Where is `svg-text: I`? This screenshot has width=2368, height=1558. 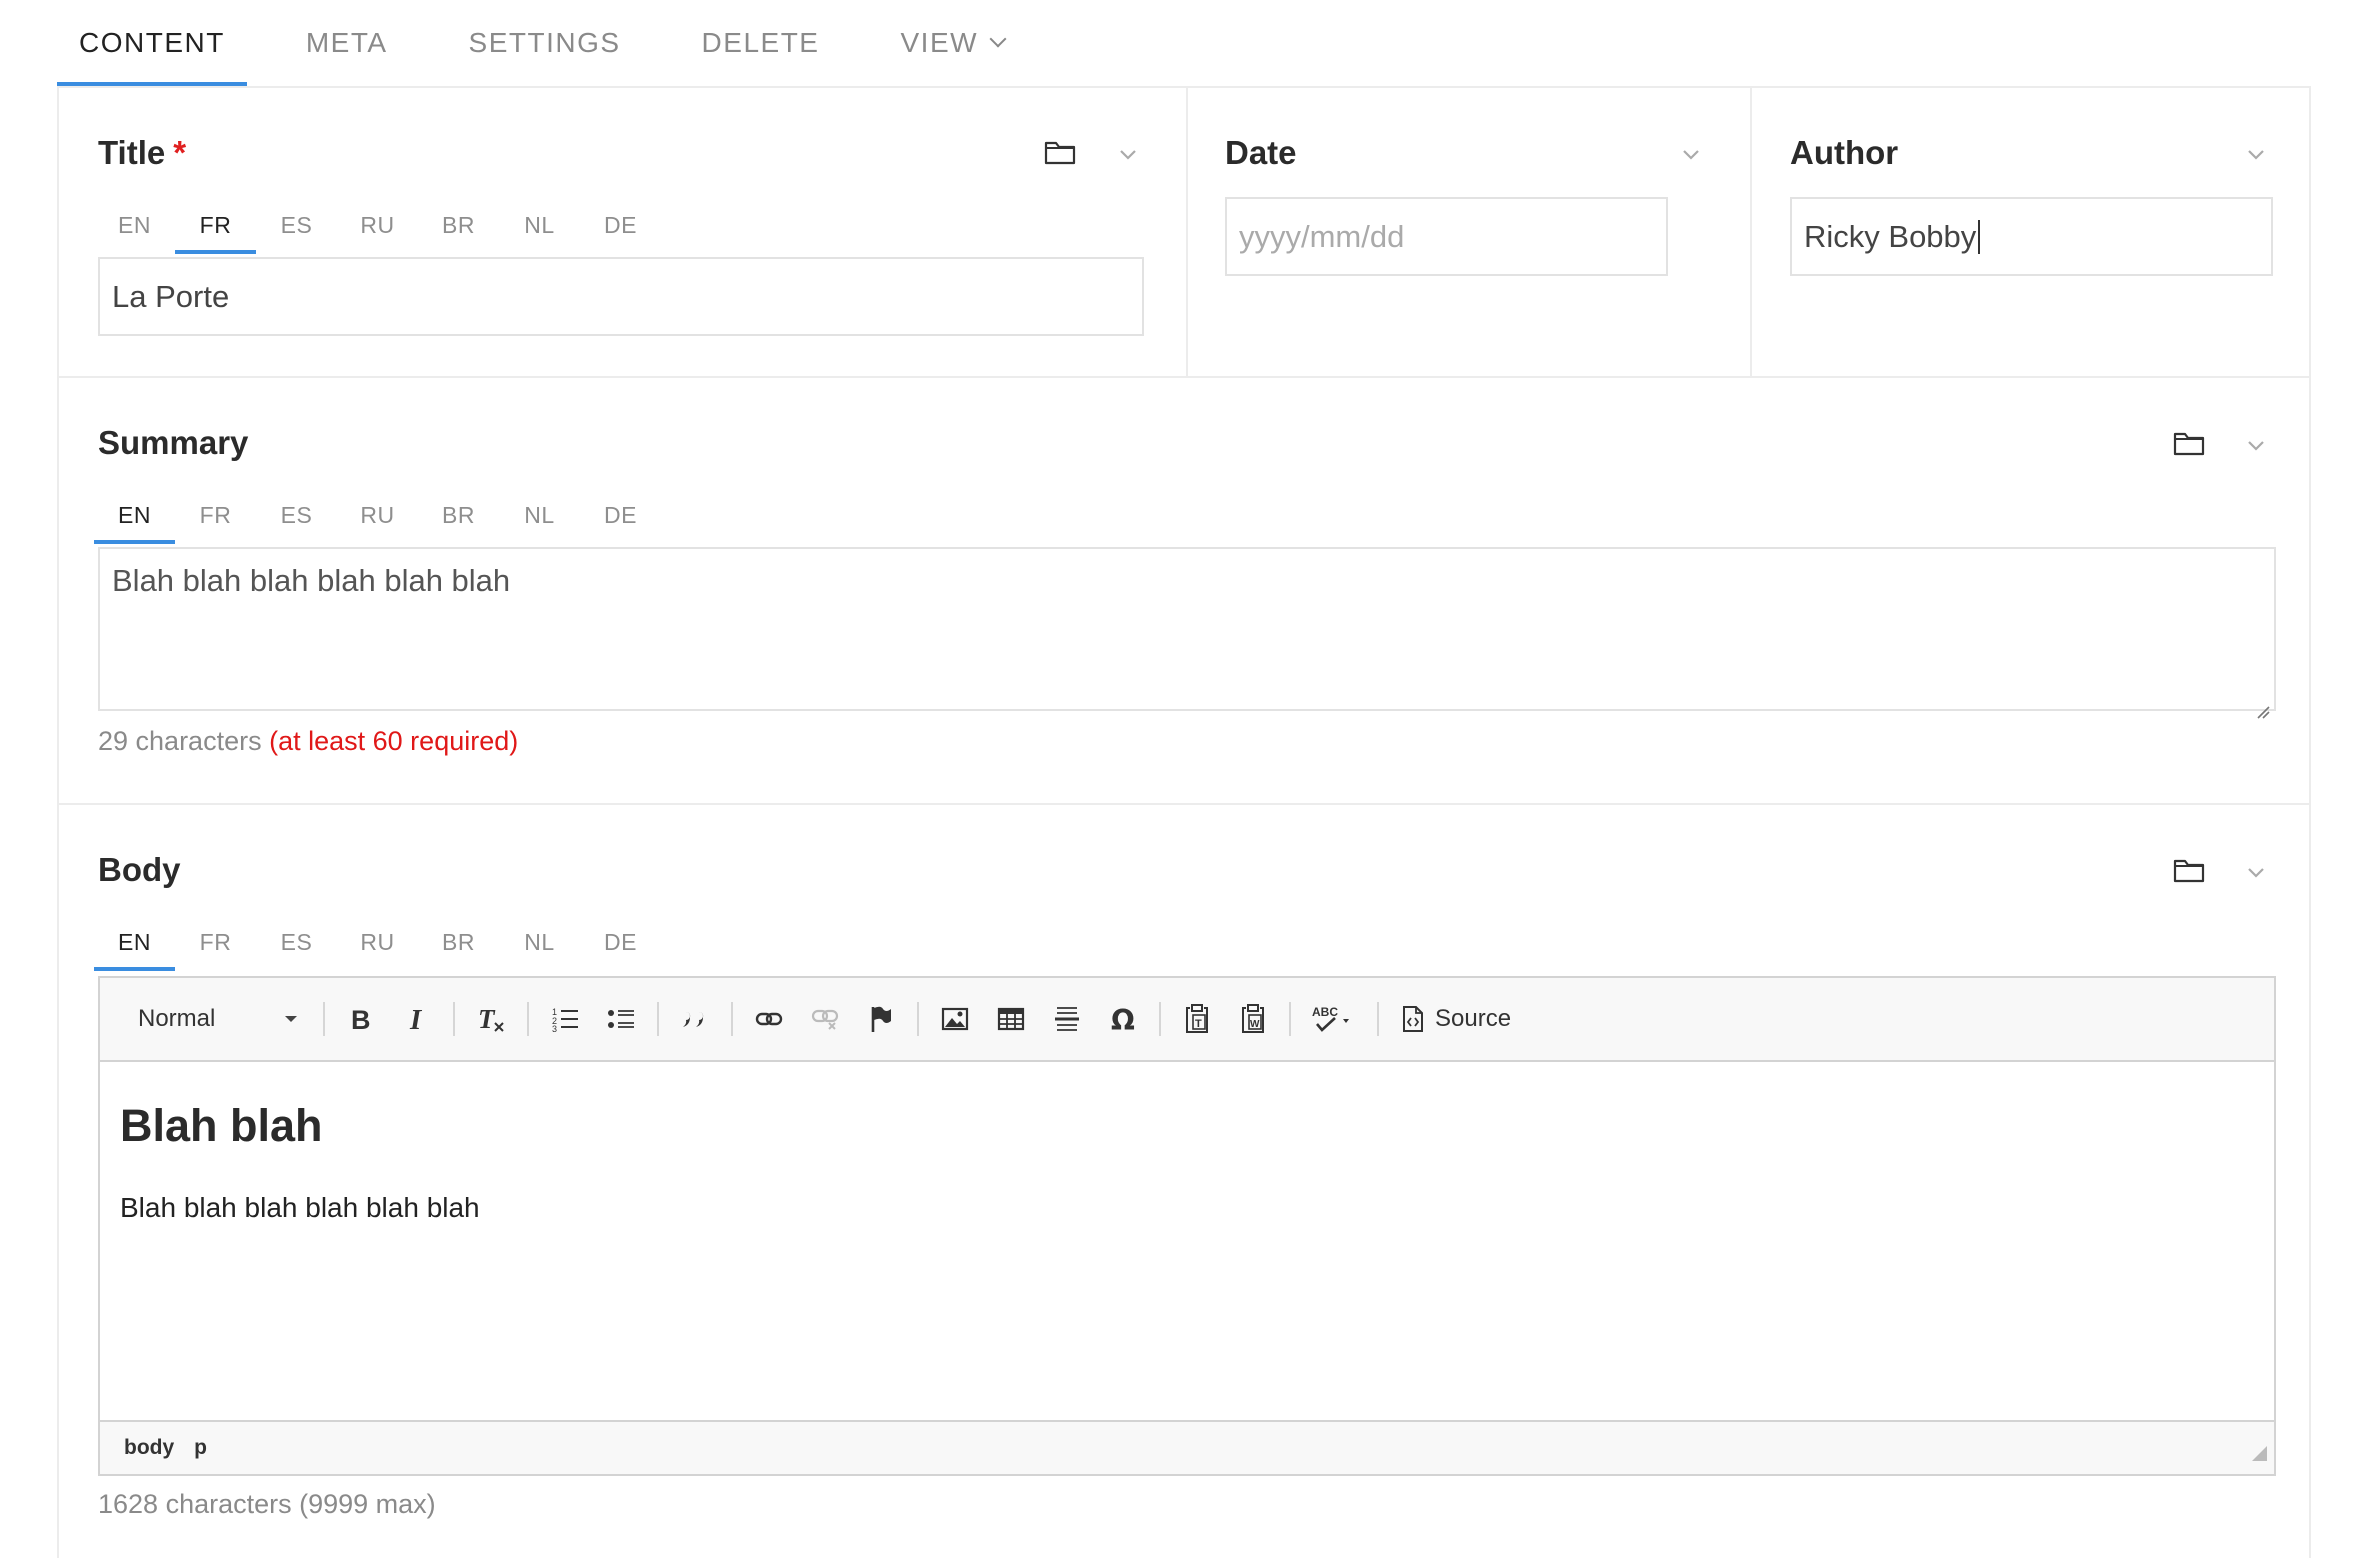 svg-text: I is located at coordinates (416, 1019).